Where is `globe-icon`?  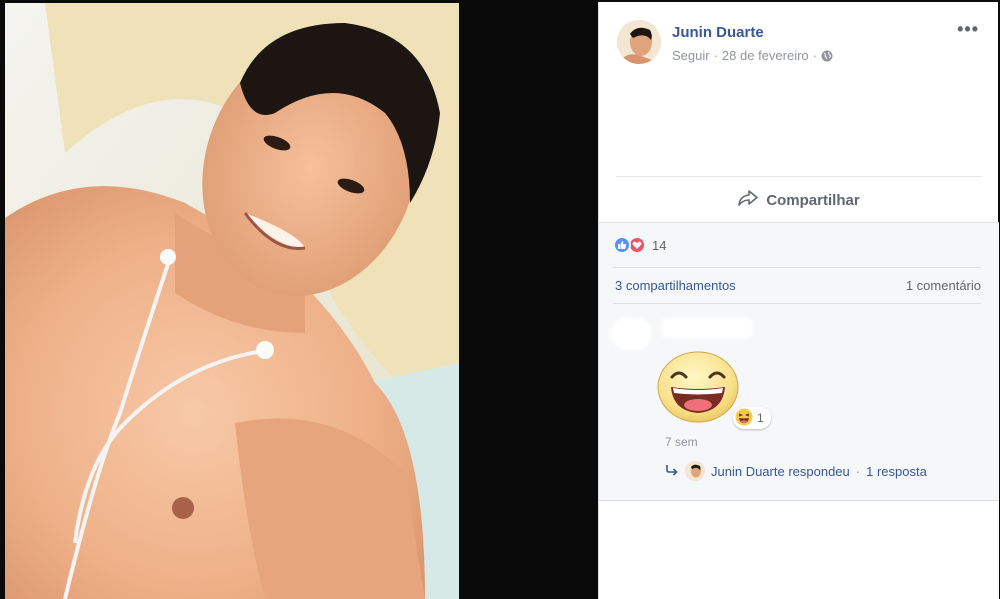 globe-icon is located at coordinates (827, 56).